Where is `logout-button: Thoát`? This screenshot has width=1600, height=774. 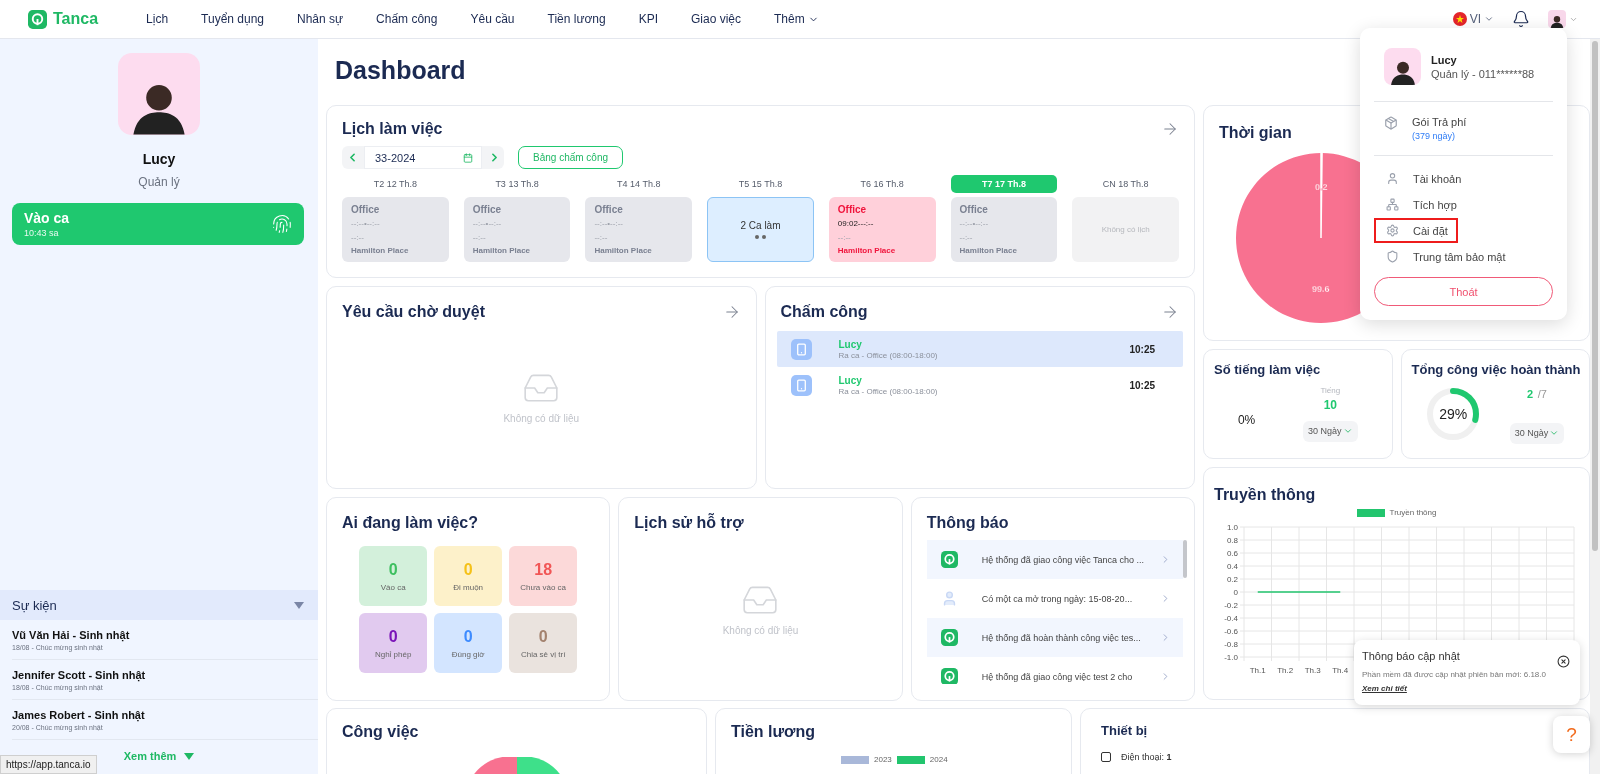 logout-button: Thoát is located at coordinates (1463, 291).